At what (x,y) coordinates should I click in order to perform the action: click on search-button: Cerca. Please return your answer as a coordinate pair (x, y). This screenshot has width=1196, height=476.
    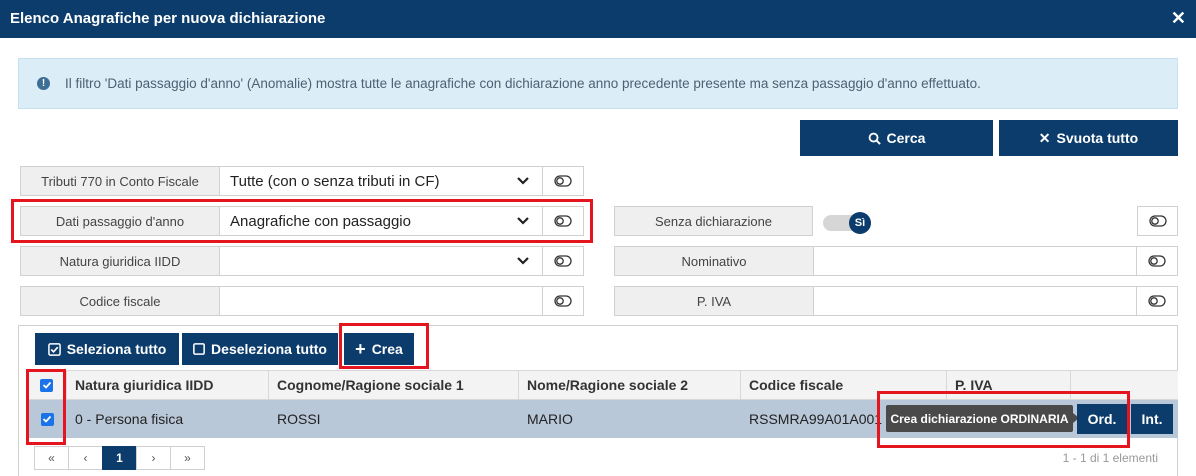
    Looking at the image, I should click on (896, 138).